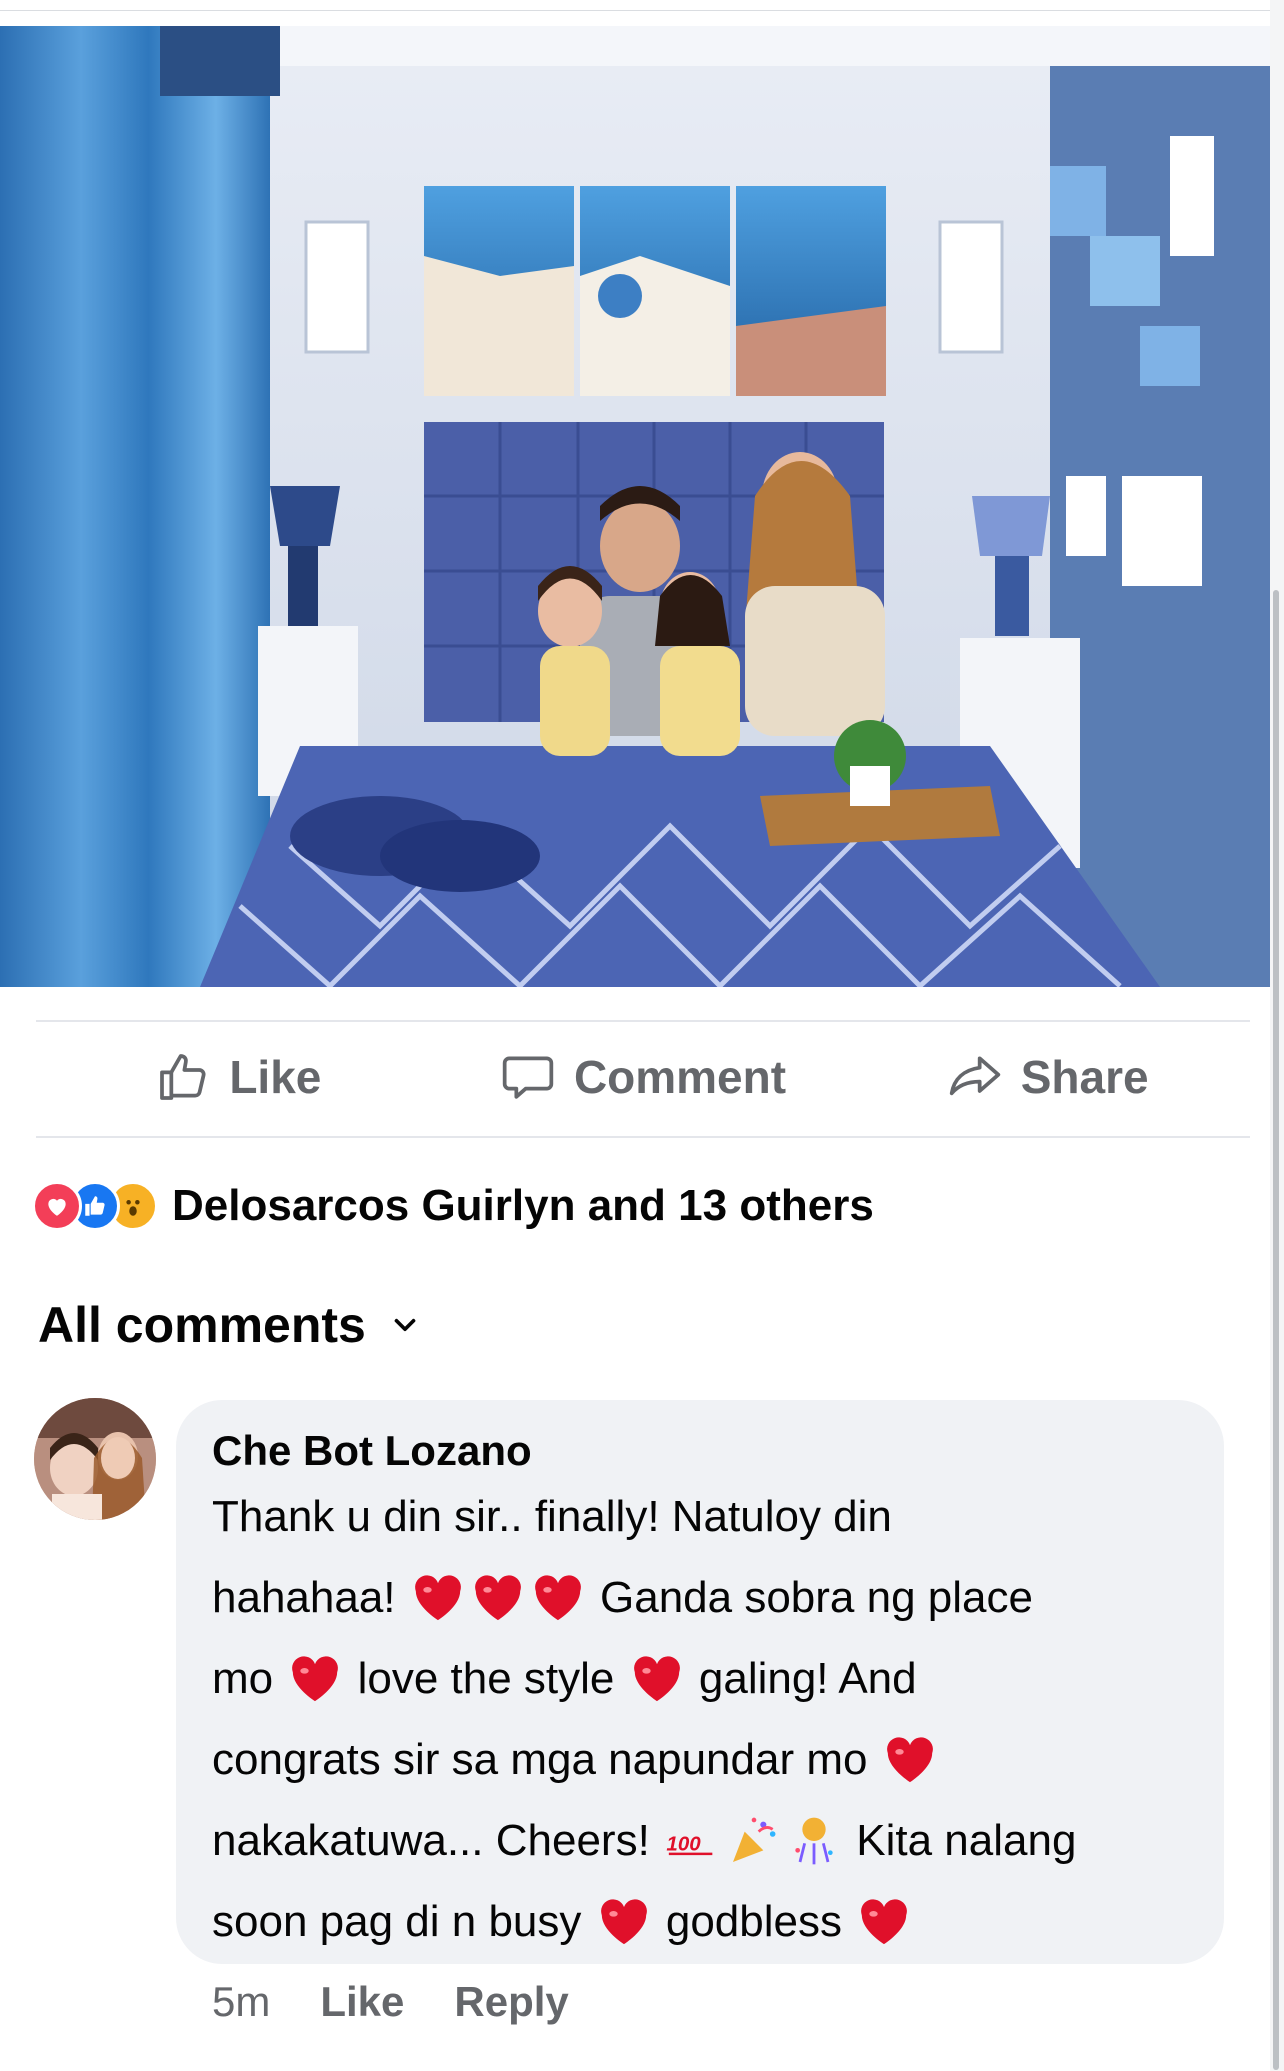 The height and width of the screenshot is (2071, 1284). Describe the element at coordinates (700, 1451) in the screenshot. I see `comment-author: Che Bot Lozano` at that location.